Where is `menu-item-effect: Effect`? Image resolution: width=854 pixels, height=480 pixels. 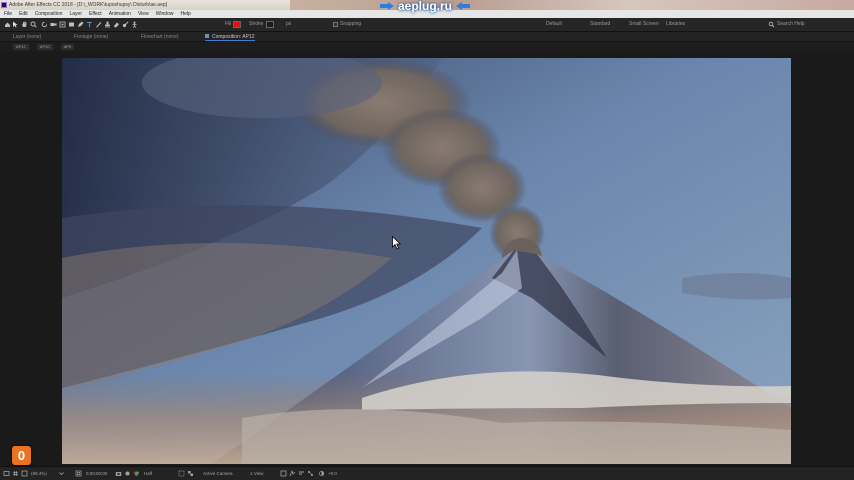 menu-item-effect: Effect is located at coordinates (95, 14).